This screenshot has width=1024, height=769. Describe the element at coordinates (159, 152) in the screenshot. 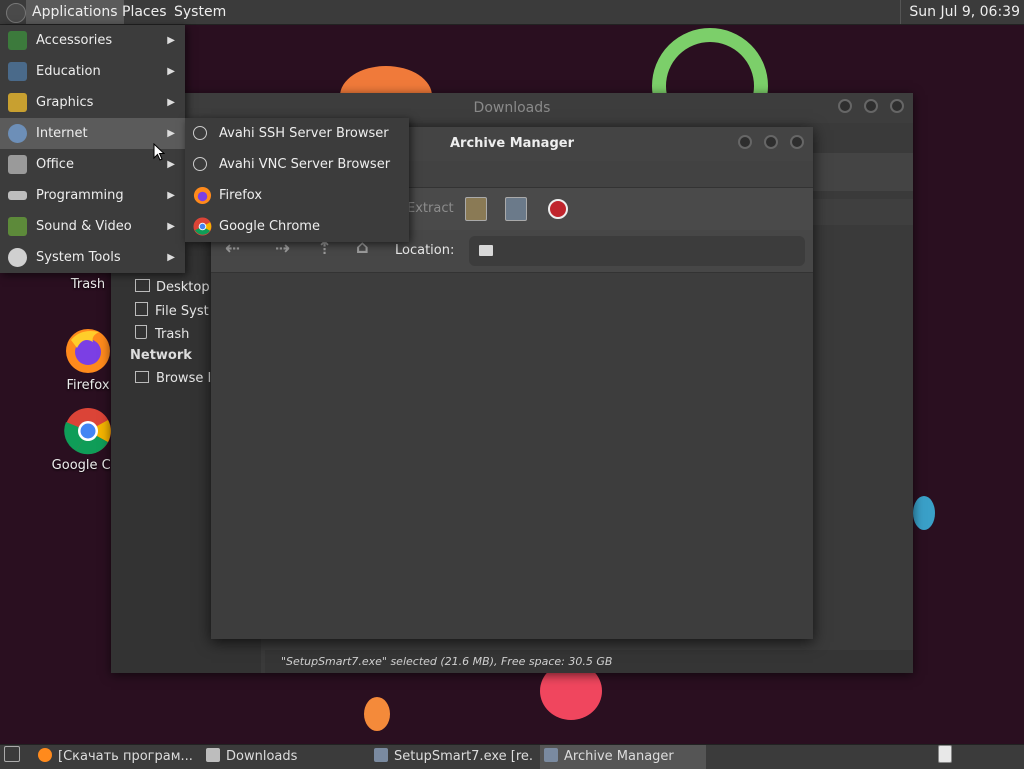

I see `mouse-cursor-icon` at that location.